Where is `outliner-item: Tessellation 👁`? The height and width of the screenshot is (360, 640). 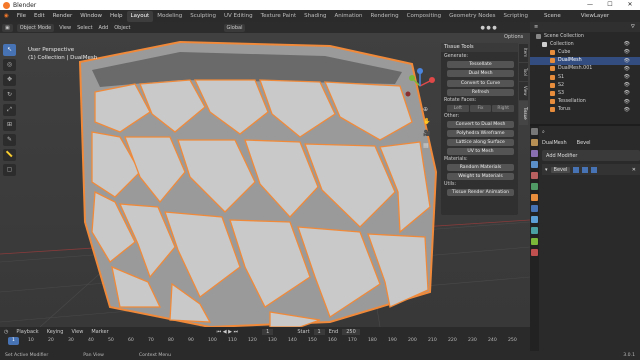 outliner-item: Tessellation 👁 is located at coordinates (585, 102).